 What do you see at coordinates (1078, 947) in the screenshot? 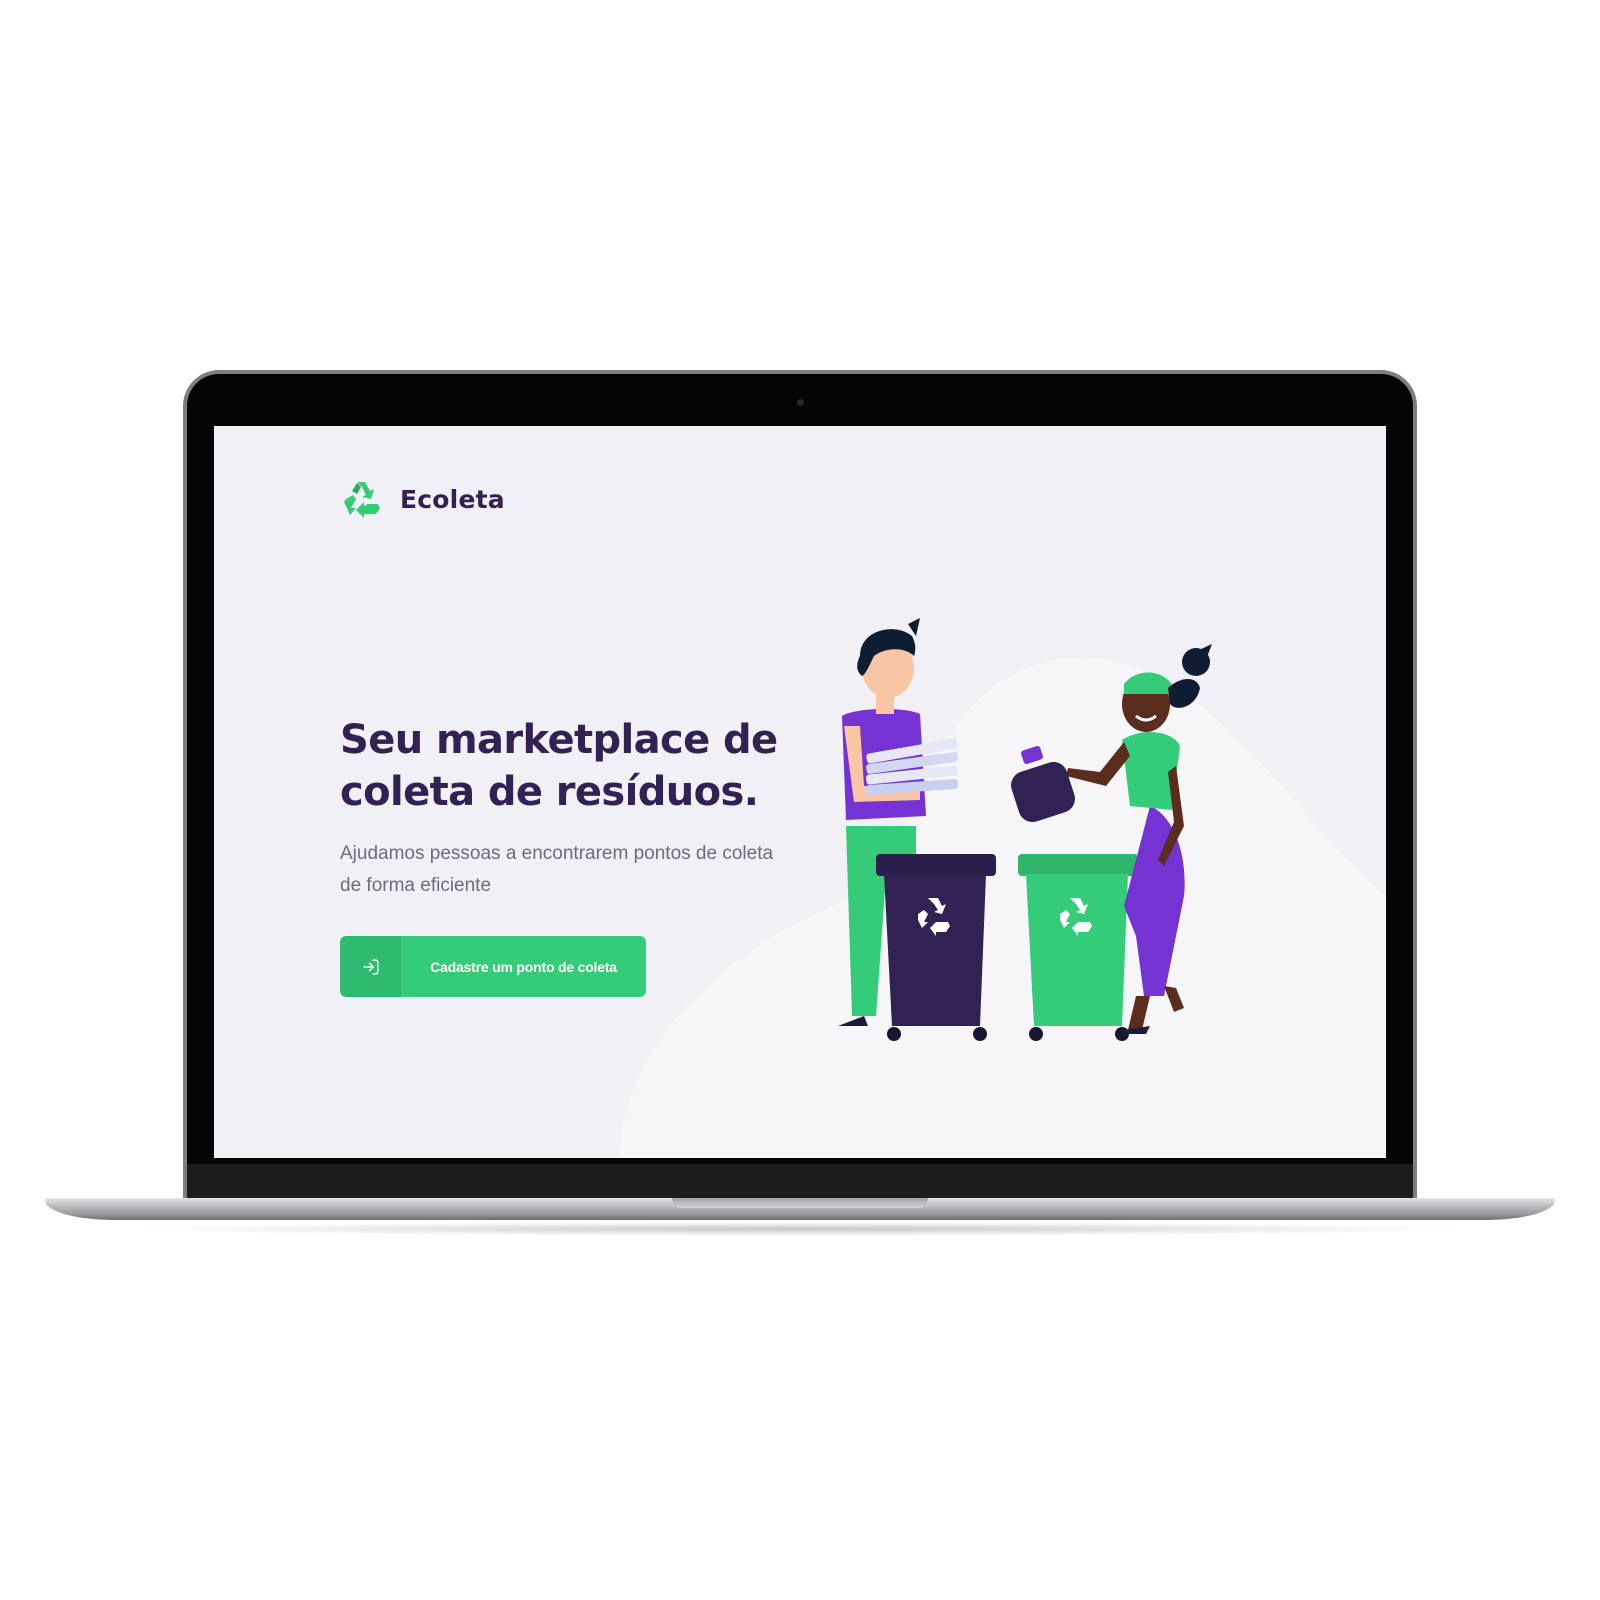
I see `green-recycling-bin` at bounding box center [1078, 947].